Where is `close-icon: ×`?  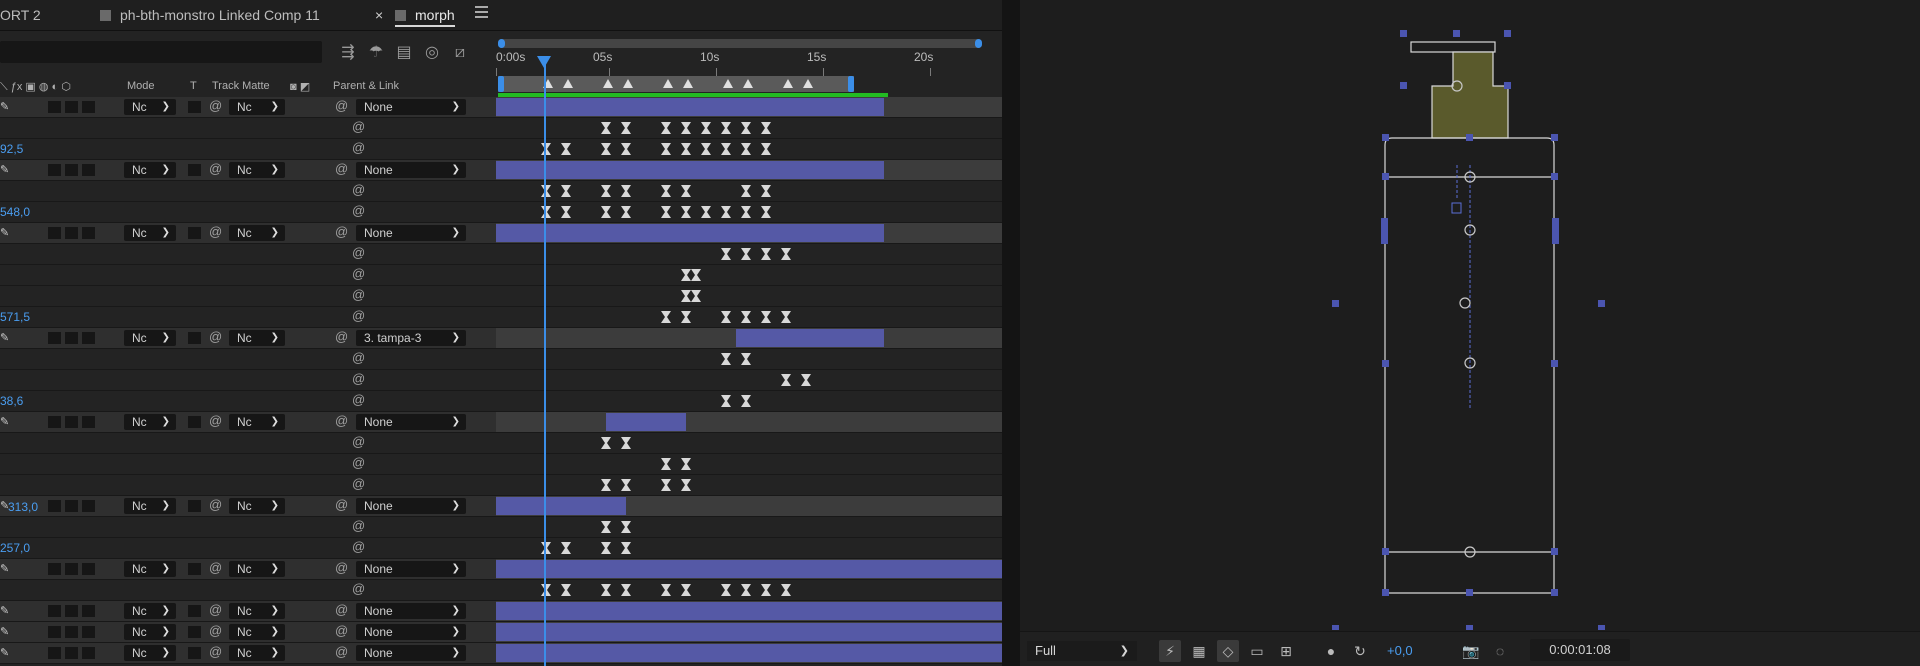 close-icon: × is located at coordinates (379, 15).